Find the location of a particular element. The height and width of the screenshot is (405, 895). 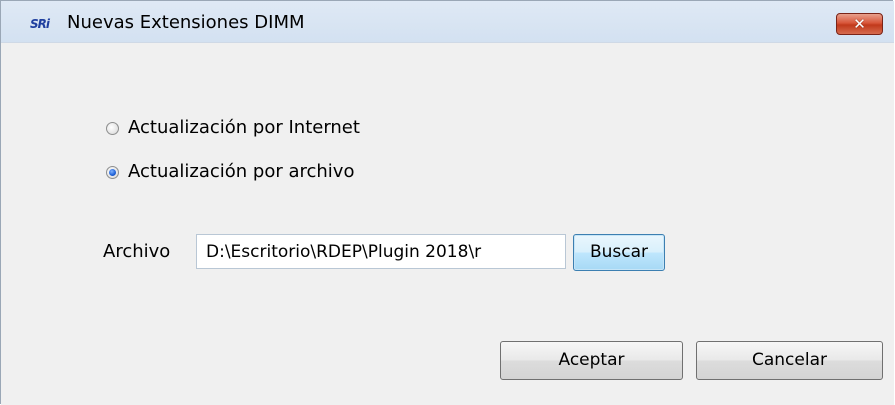

radio-archivo is located at coordinates (112, 172).